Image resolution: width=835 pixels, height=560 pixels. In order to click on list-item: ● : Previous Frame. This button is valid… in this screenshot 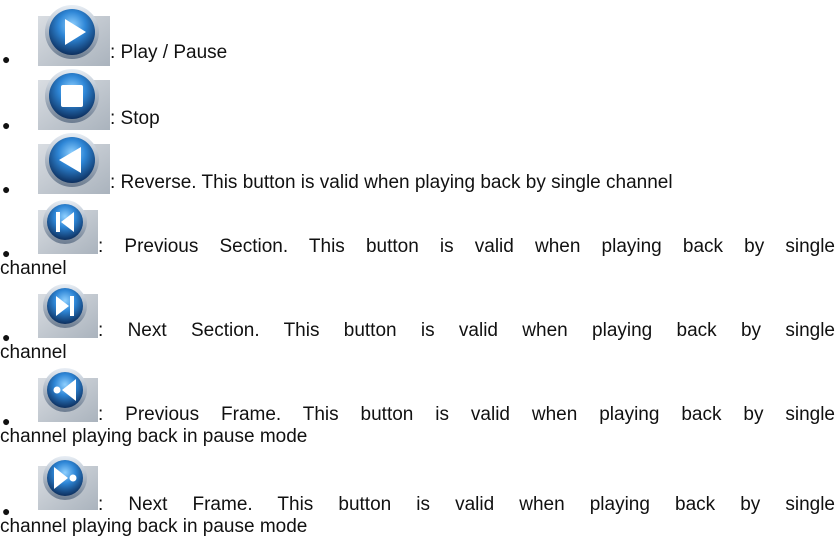, I will do `click(417, 405)`.